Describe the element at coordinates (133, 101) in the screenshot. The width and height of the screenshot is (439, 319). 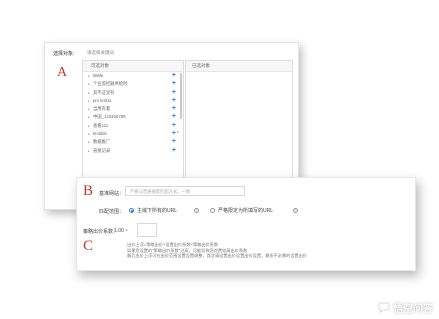
I see `list-item: ▸ pm test11 +` at that location.